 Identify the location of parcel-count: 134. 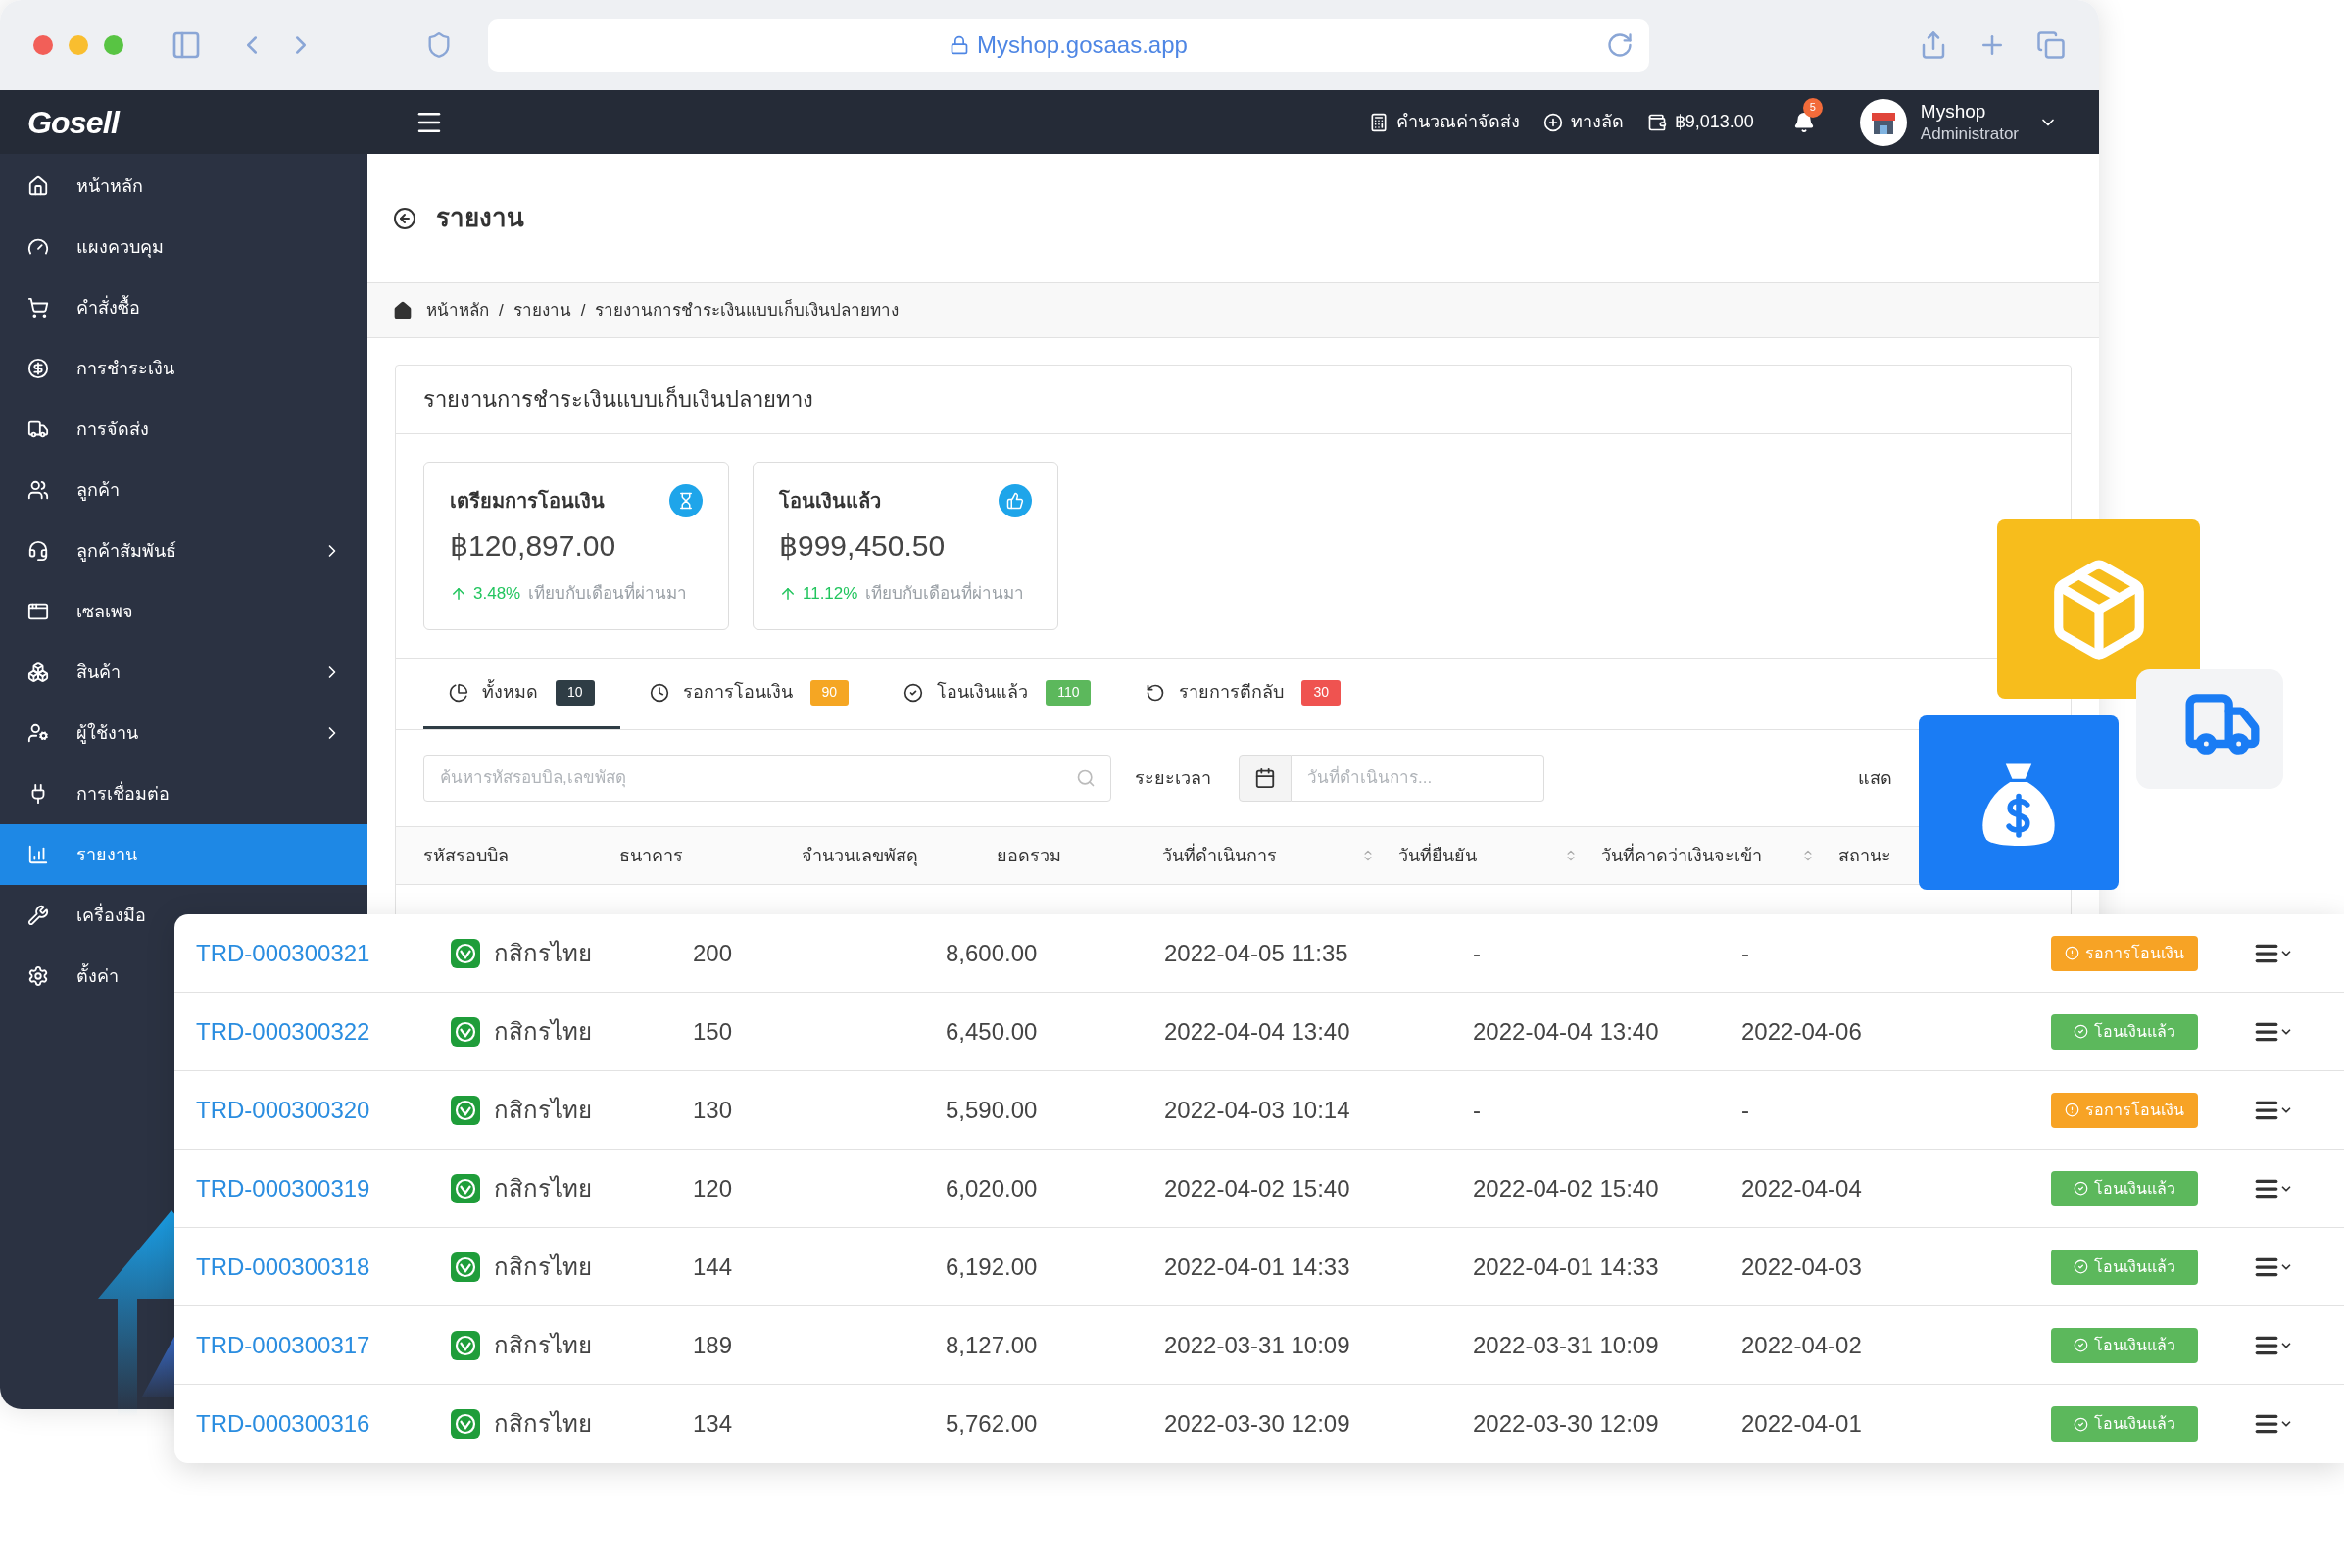
(713, 1423).